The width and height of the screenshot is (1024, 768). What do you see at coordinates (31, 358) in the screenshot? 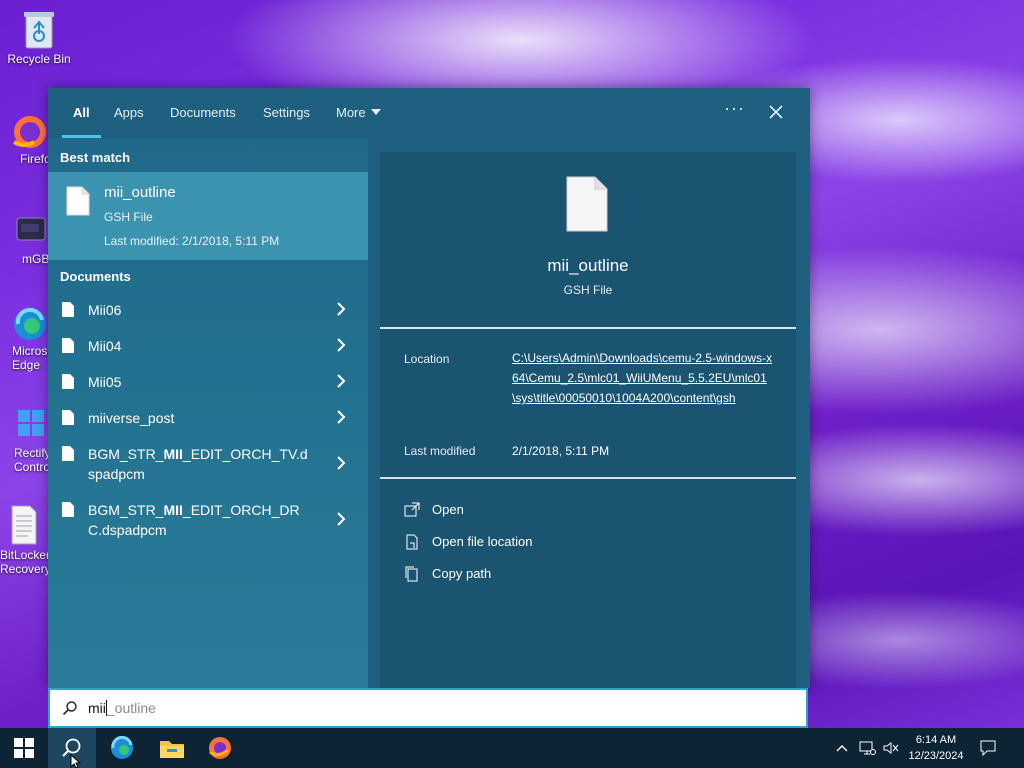
I see `desktop-icon-label: Microsoft Edge` at bounding box center [31, 358].